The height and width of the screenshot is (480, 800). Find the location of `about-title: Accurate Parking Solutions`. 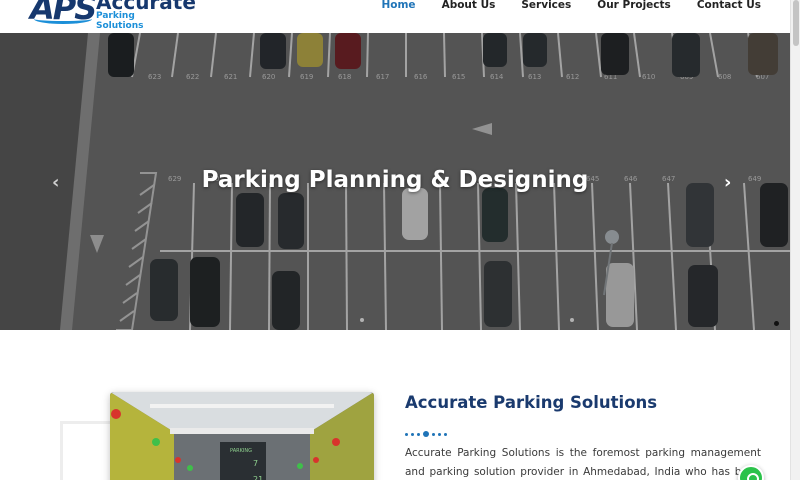

about-title: Accurate Parking Solutions is located at coordinates (531, 402).